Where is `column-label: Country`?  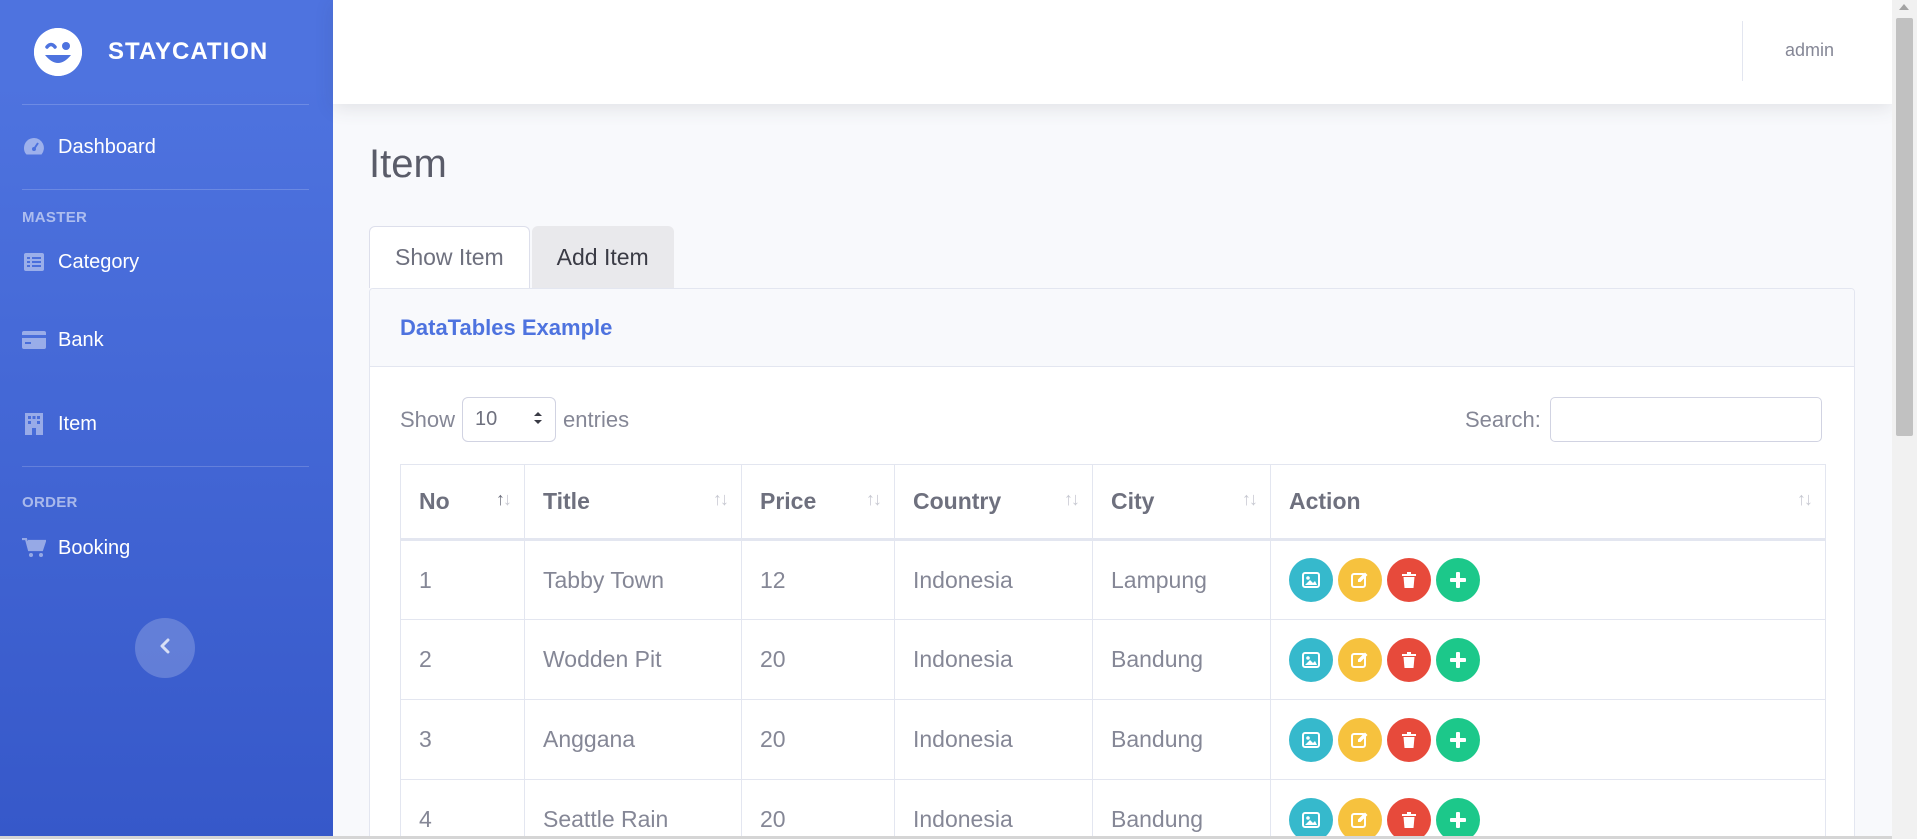 column-label: Country is located at coordinates (957, 501).